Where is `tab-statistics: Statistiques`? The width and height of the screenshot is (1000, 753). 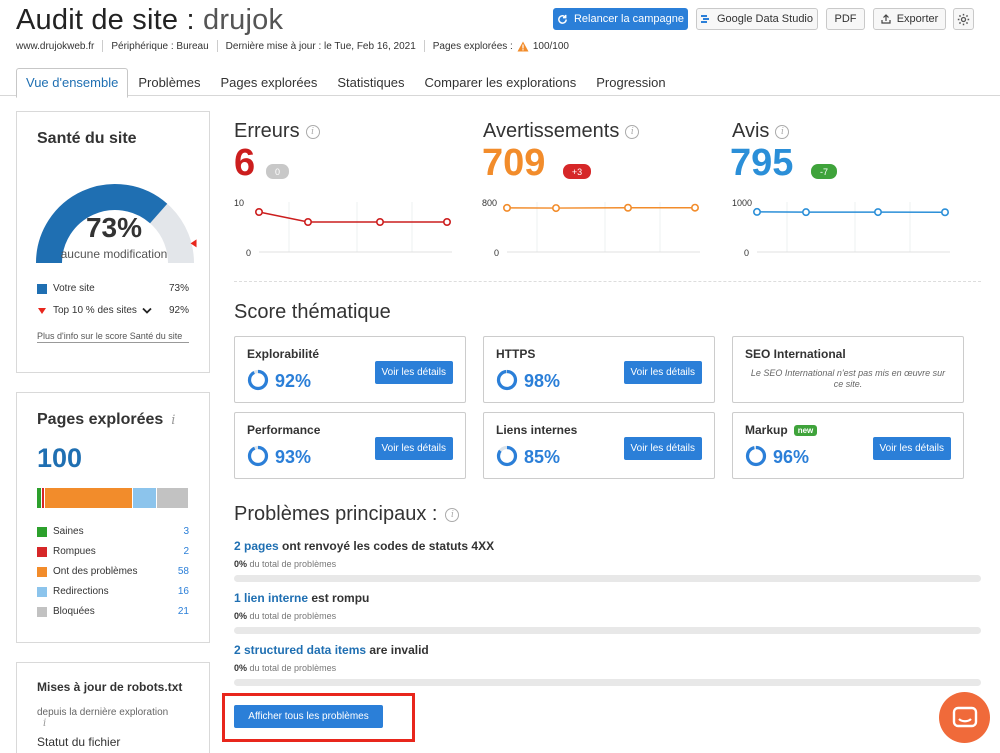
tab-statistics: Statistiques is located at coordinates (370, 83).